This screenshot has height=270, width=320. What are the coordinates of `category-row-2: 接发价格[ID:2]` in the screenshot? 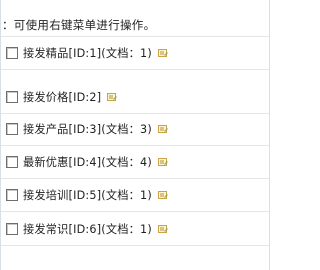 It's located at (135, 97).